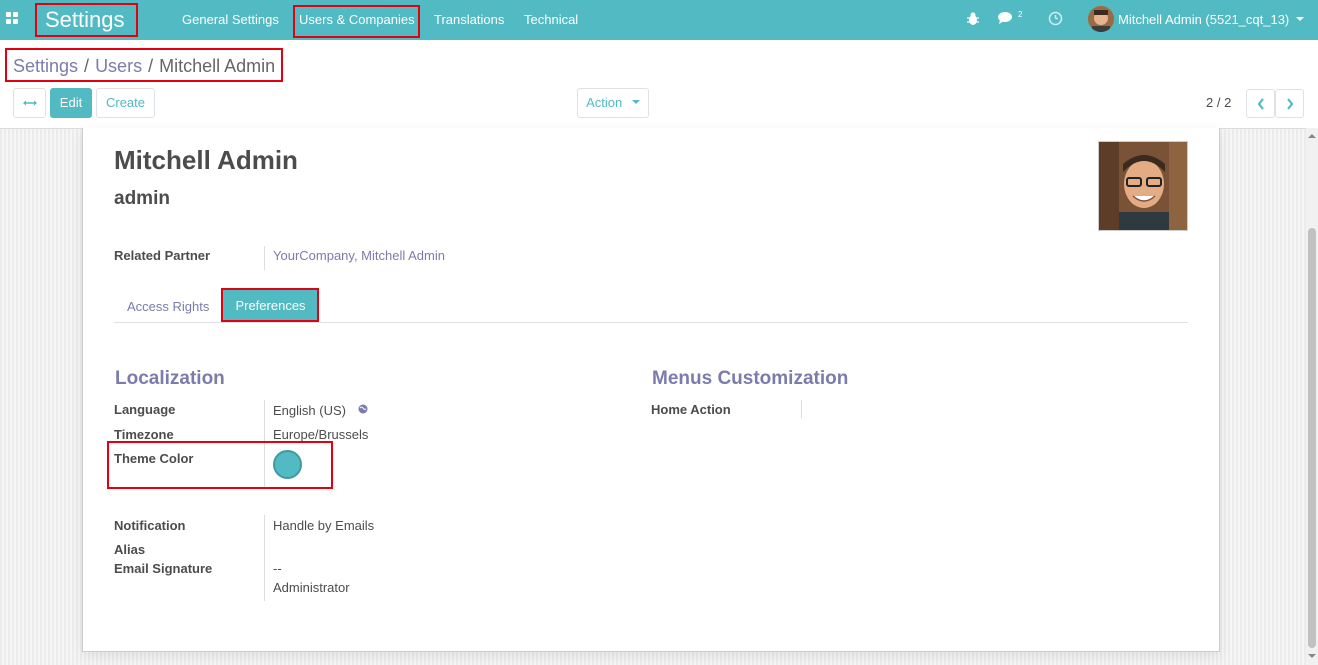 This screenshot has height=665, width=1318. What do you see at coordinates (163, 568) in the screenshot?
I see `email-signature-label: Email Signature` at bounding box center [163, 568].